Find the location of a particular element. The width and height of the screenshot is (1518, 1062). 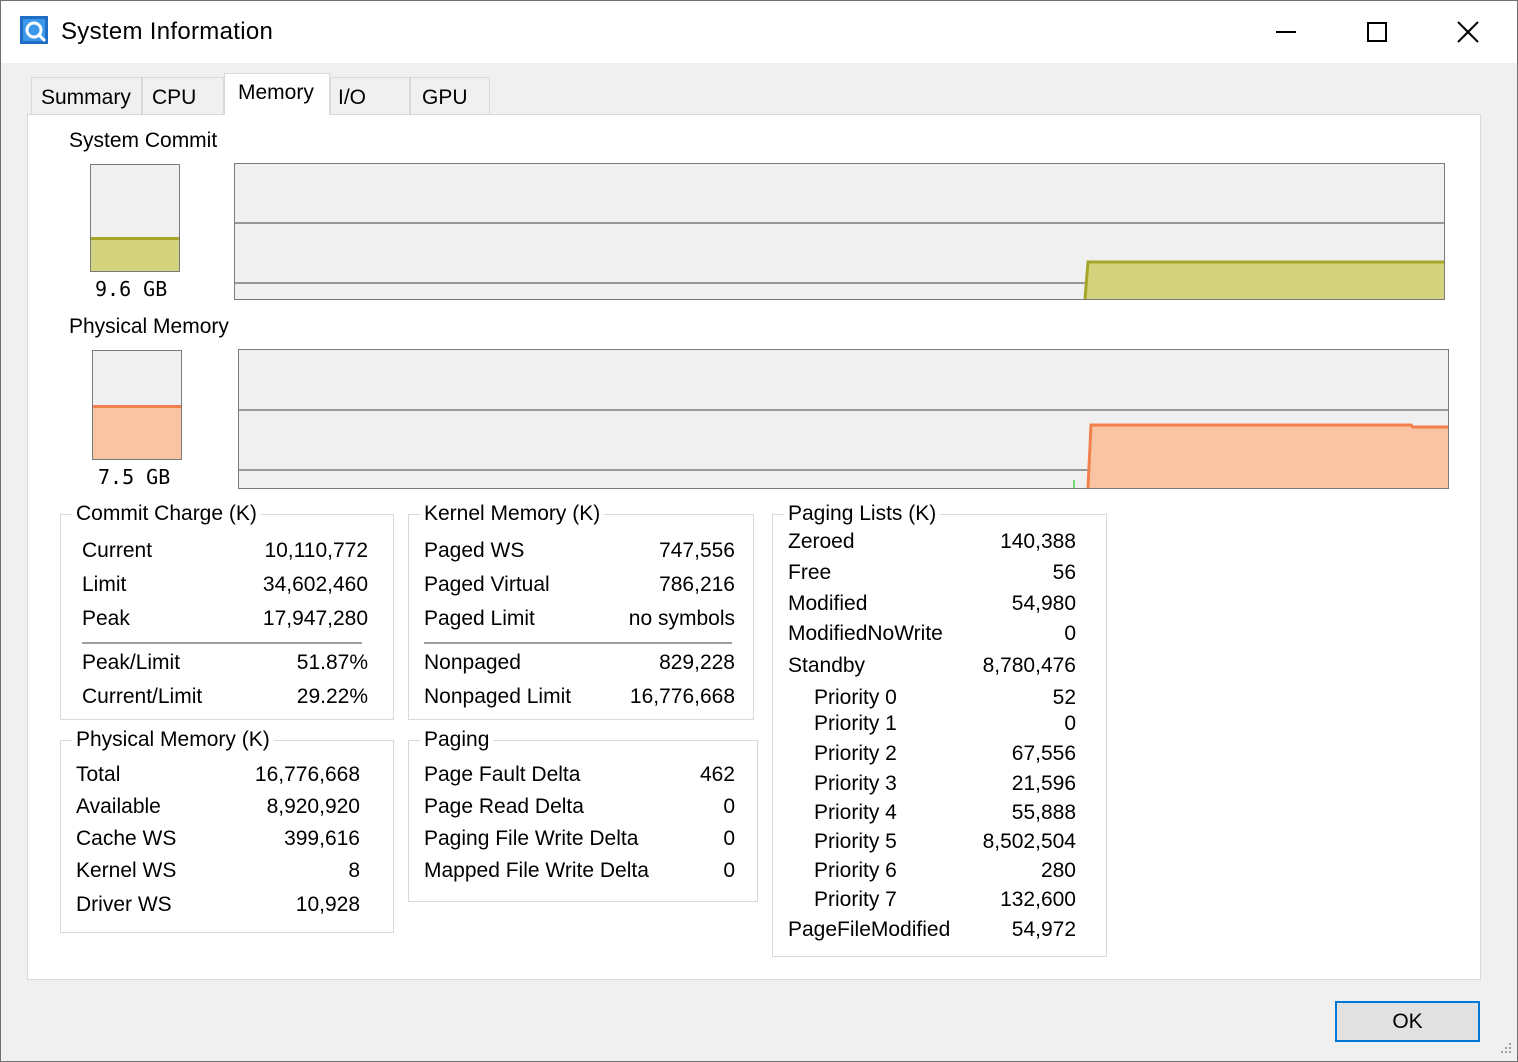

close-button is located at coordinates (1468, 32).